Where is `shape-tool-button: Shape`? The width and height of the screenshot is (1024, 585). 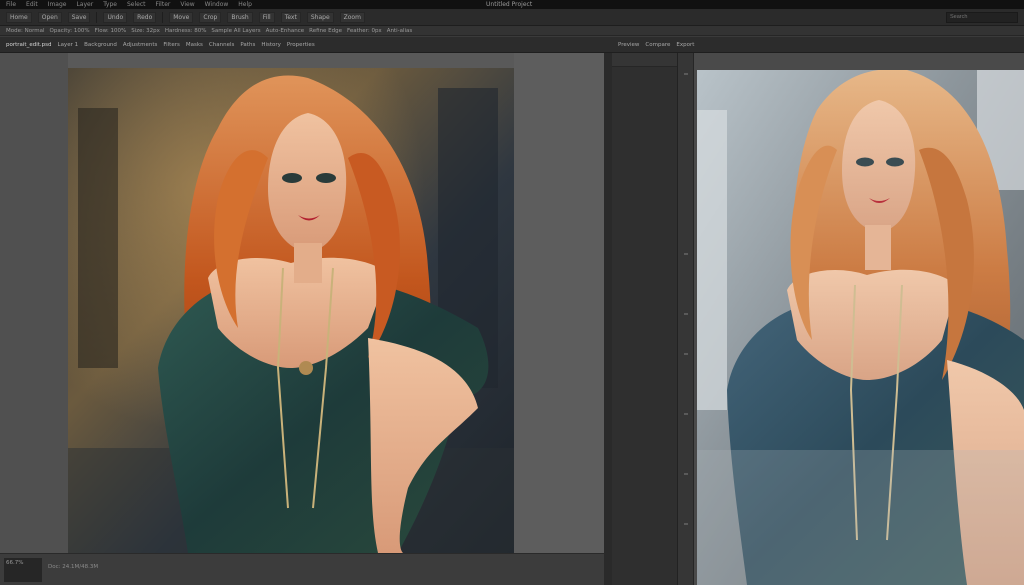
shape-tool-button: Shape is located at coordinates (320, 17).